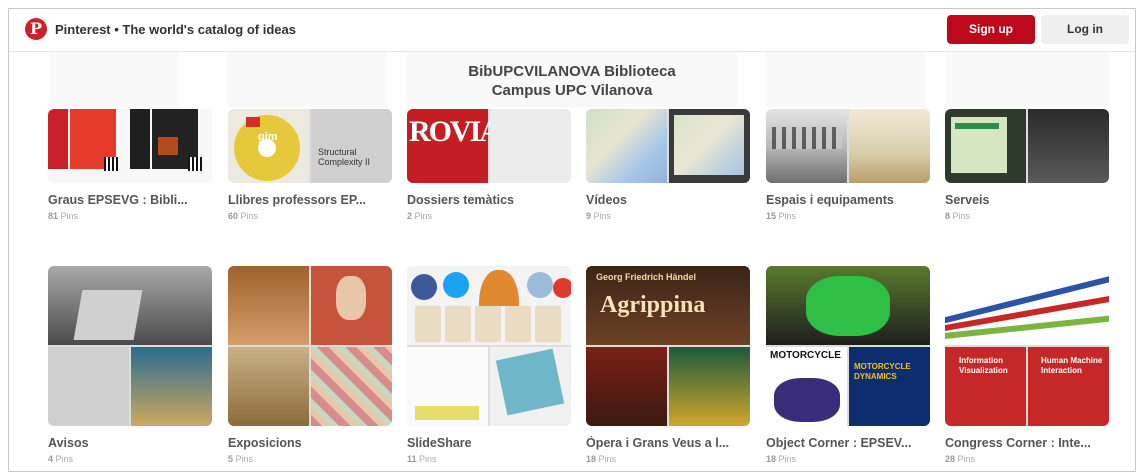 The width and height of the screenshot is (1136, 472). Describe the element at coordinates (646, 277) in the screenshot. I see `cover-text-handel: Georg Friedrich Händel` at that location.